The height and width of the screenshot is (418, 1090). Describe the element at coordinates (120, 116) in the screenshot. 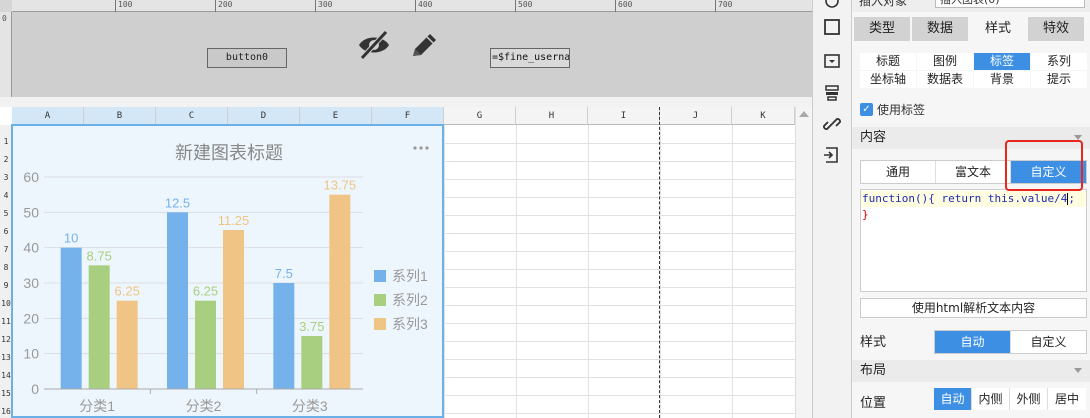

I see `column-header: B` at that location.